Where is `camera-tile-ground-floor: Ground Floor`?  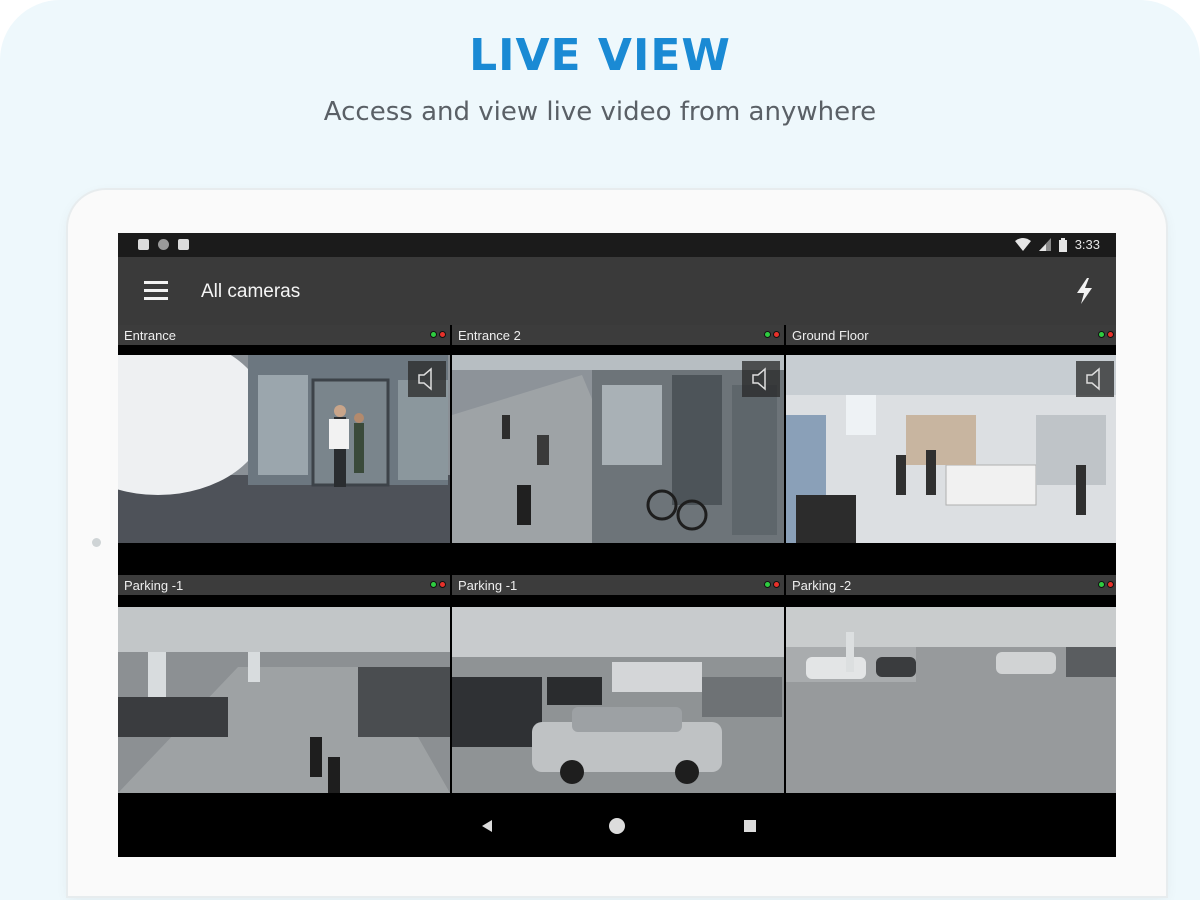
camera-tile-ground-floor: Ground Floor is located at coordinates (951, 435).